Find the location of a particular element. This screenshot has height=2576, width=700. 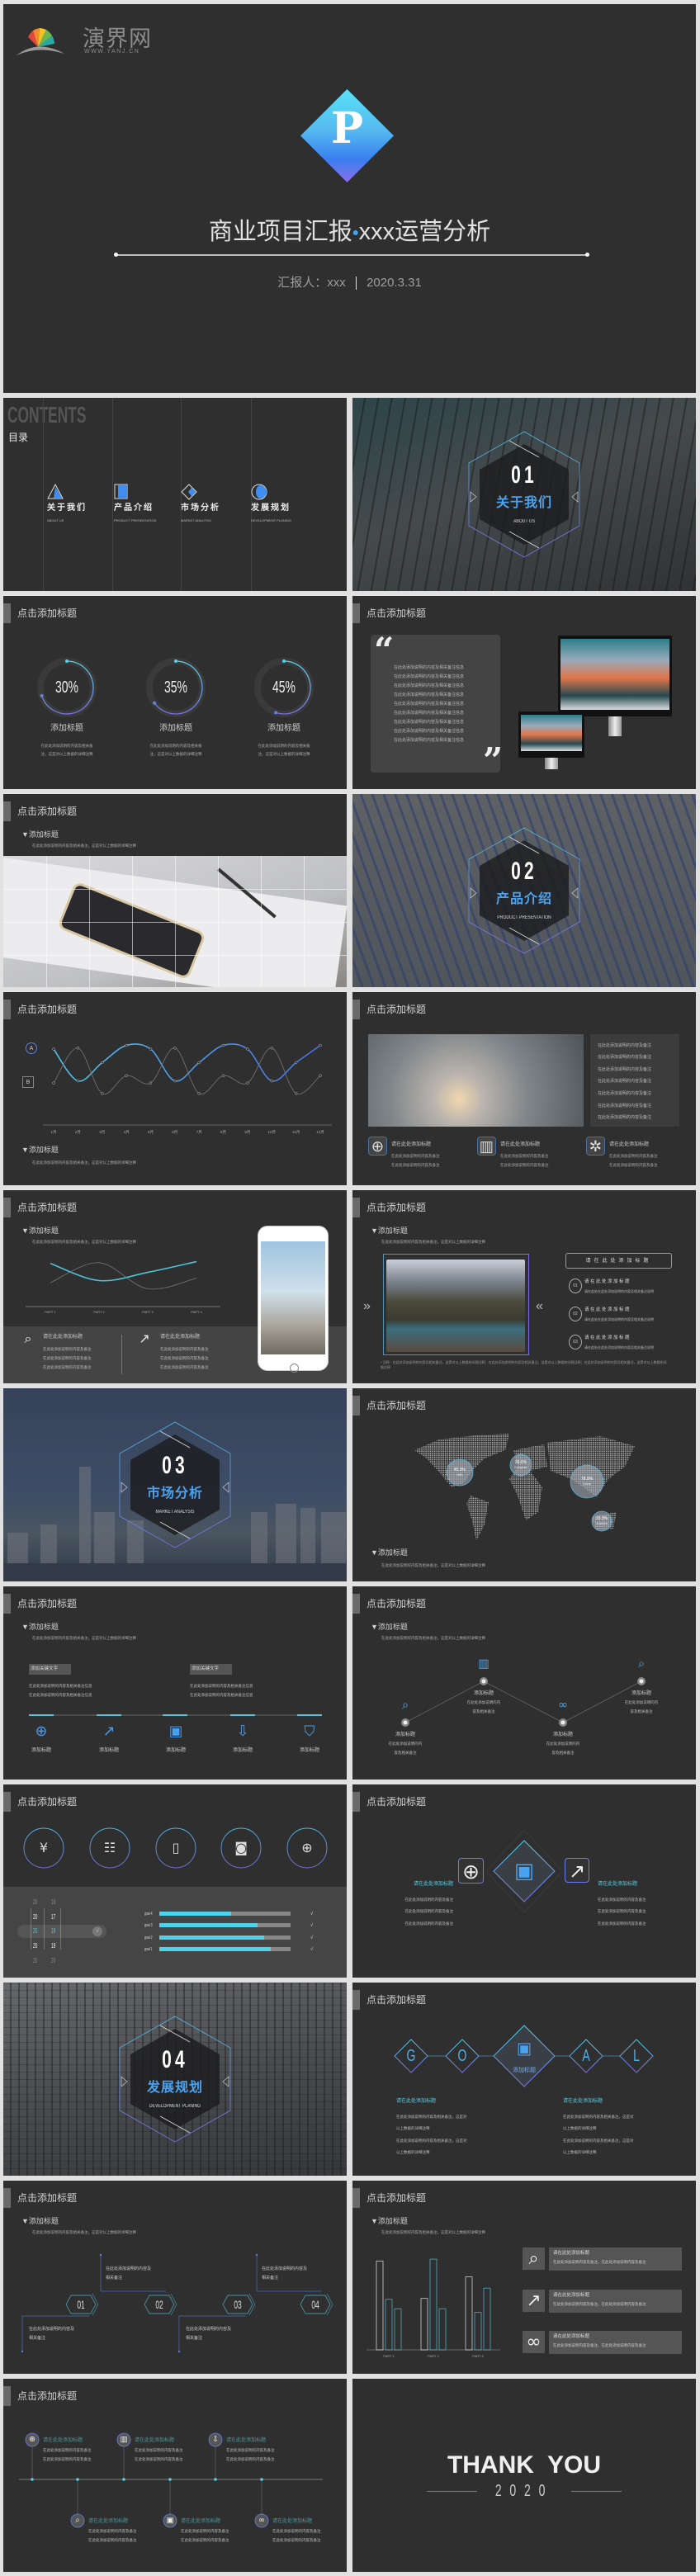

slide-section-04: 04 发展规划 DEVELOPMENT PLANING is located at coordinates (175, 2079).